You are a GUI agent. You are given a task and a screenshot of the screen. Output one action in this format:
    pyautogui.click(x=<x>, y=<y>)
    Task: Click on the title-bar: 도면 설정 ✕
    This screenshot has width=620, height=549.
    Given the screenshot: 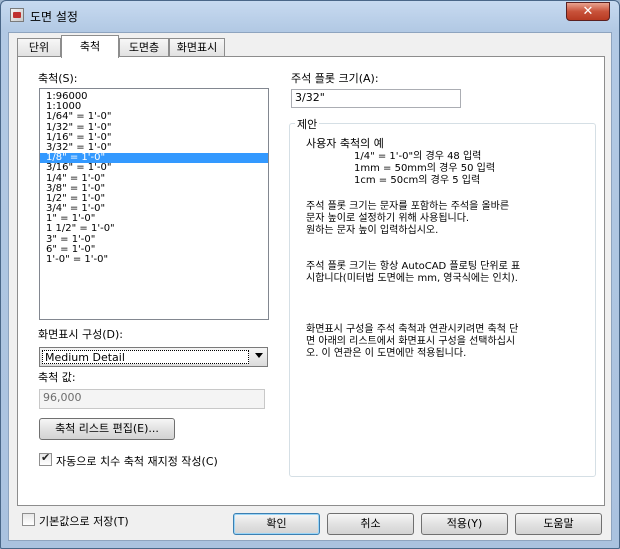 What is the action you would take?
    pyautogui.click(x=310, y=16)
    